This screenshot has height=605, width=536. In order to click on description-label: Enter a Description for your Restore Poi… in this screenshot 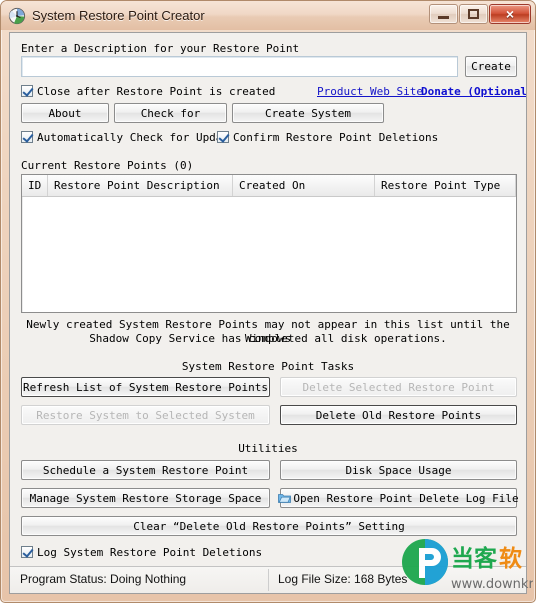, I will do `click(160, 48)`.